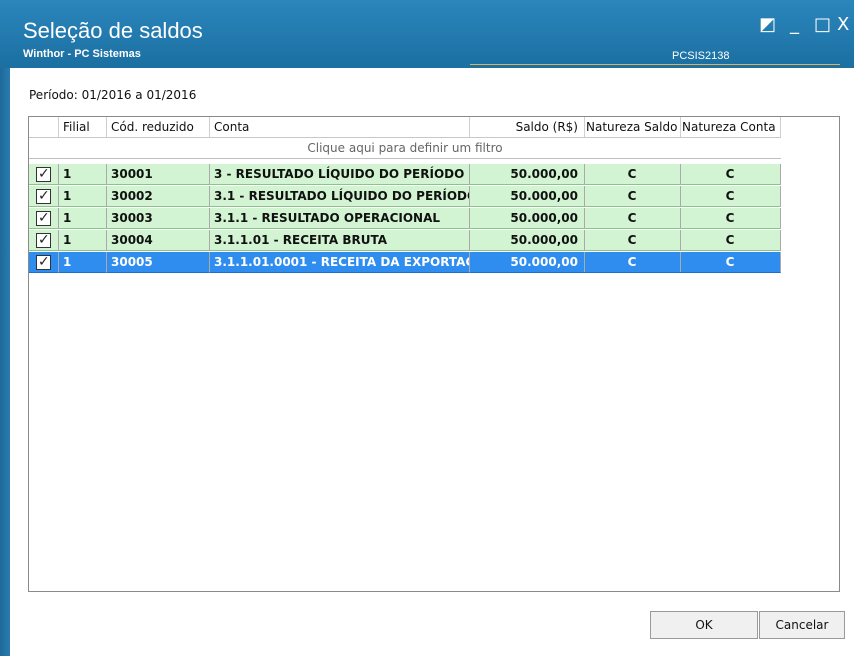  Describe the element at coordinates (632, 127) in the screenshot. I see `header-natureza-saldo: Natureza Saldo` at that location.